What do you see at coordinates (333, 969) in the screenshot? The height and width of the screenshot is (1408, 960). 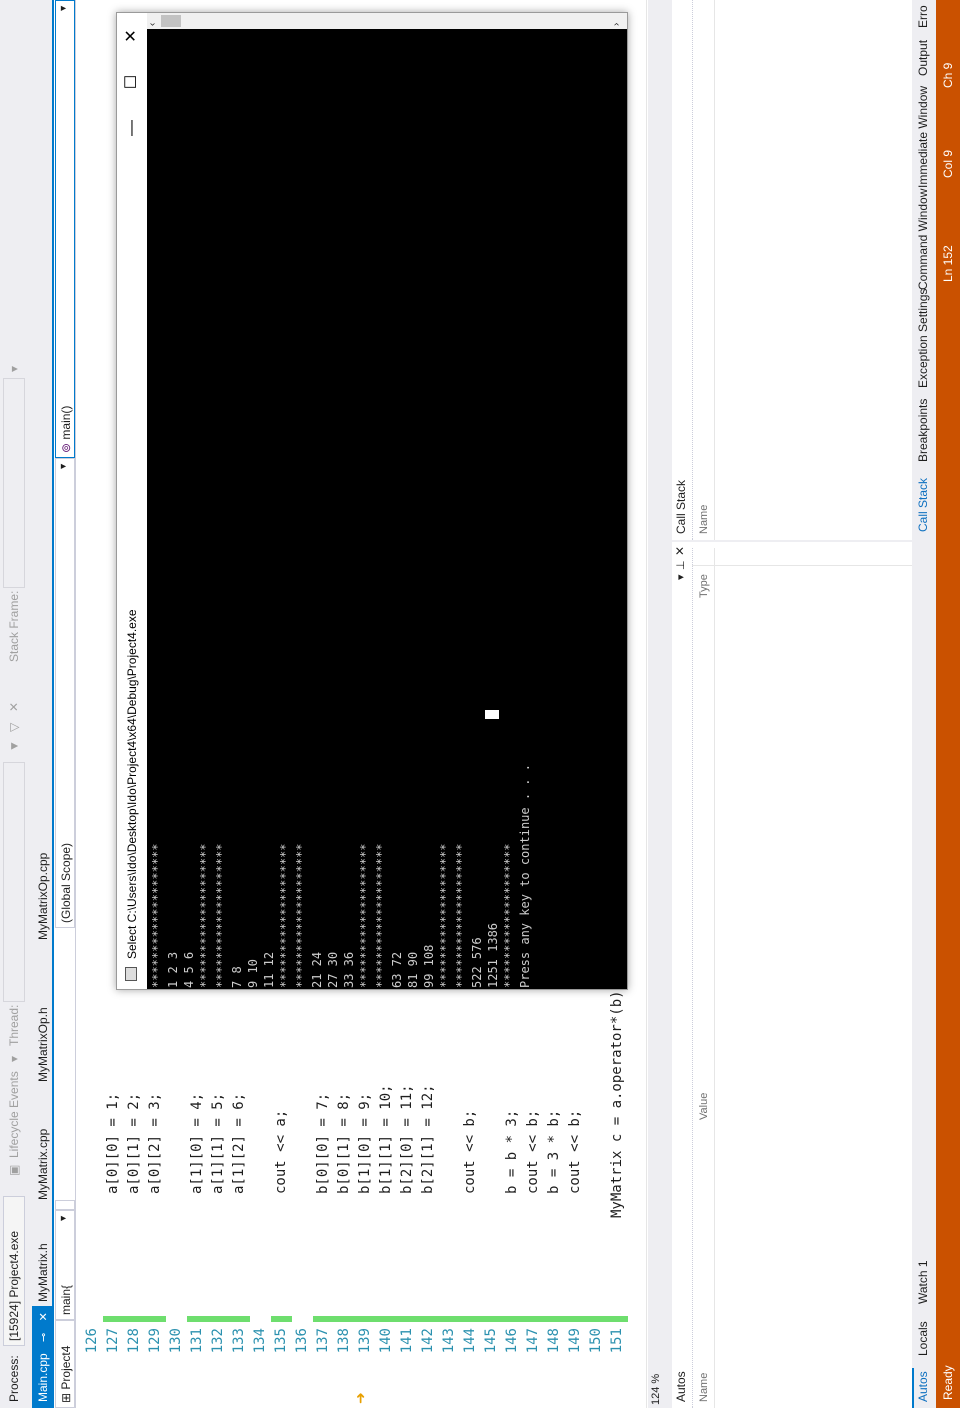 I see `console-line: 27 30` at bounding box center [333, 969].